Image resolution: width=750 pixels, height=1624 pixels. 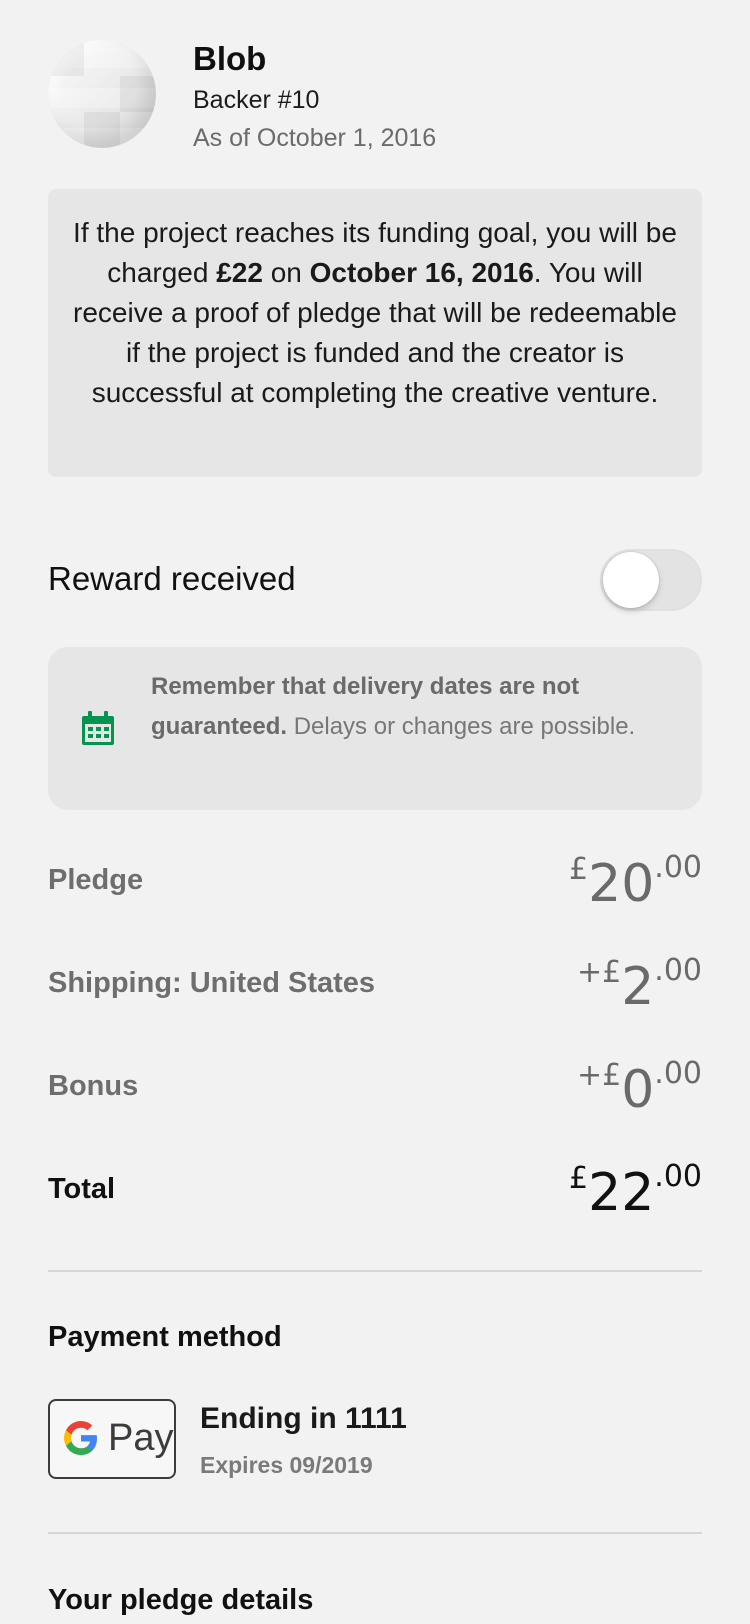 What do you see at coordinates (165, 1337) in the screenshot?
I see `payment-method-title: Payment method` at bounding box center [165, 1337].